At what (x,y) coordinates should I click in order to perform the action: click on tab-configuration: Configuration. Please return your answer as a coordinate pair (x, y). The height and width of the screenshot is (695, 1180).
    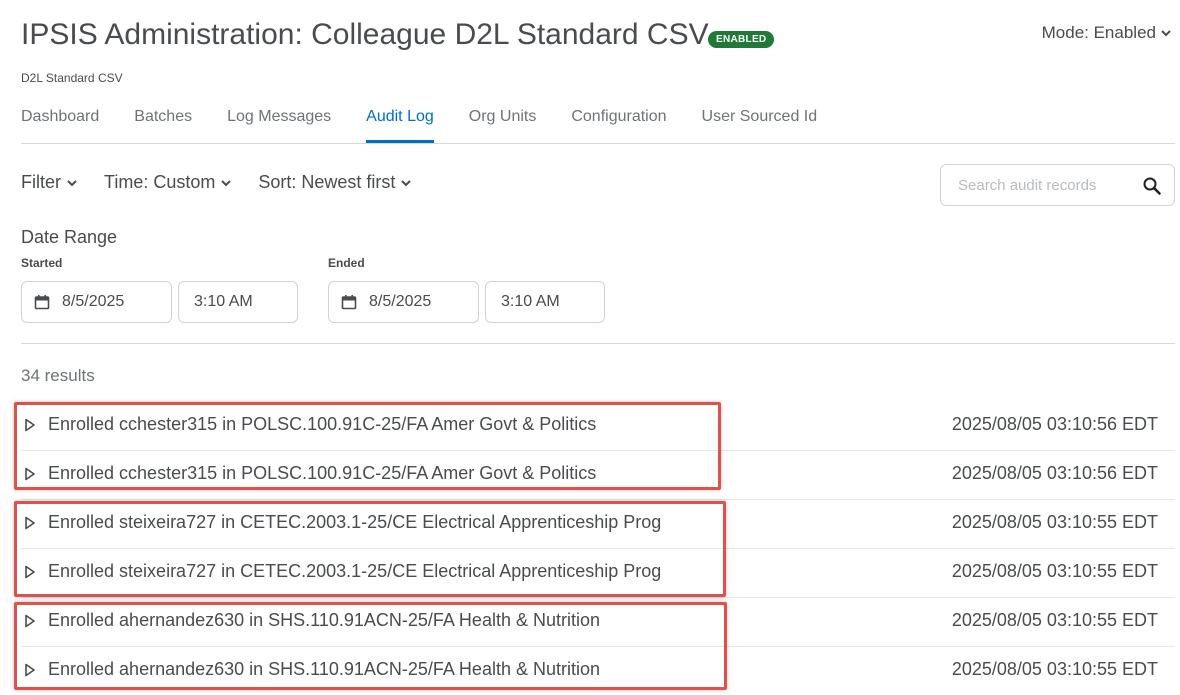
    Looking at the image, I should click on (618, 125).